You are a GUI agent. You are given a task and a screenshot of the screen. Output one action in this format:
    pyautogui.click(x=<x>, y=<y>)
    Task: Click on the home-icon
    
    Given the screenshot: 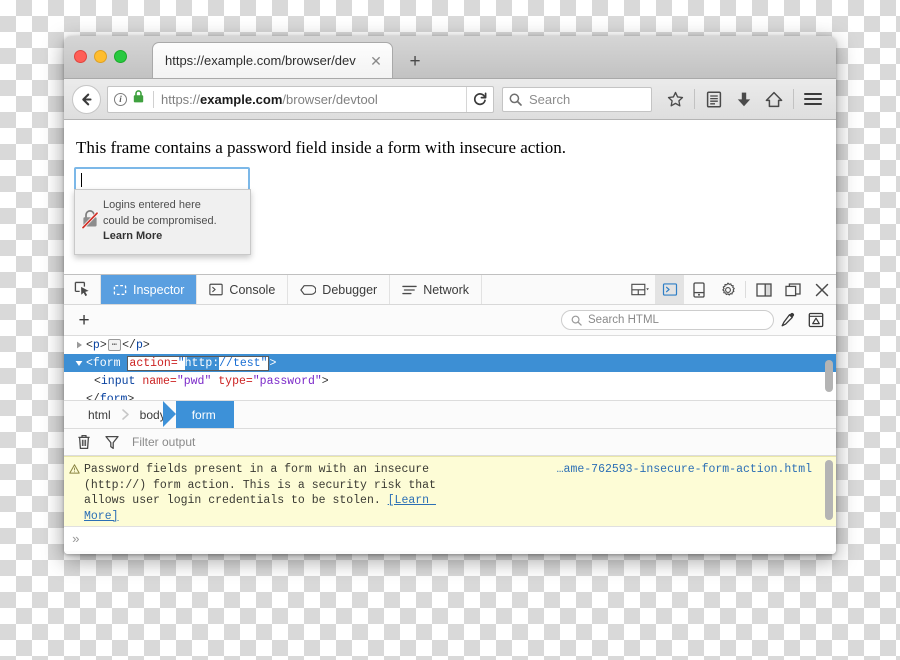 What is the action you would take?
    pyautogui.click(x=774, y=99)
    